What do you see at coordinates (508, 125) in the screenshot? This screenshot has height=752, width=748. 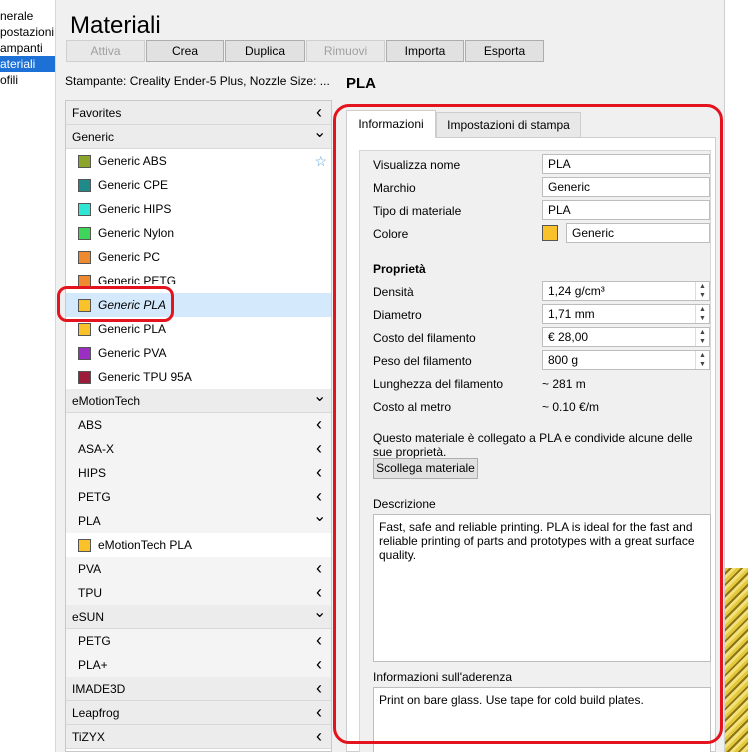 I see `tab-print-settings: Impostazioni di stampa` at bounding box center [508, 125].